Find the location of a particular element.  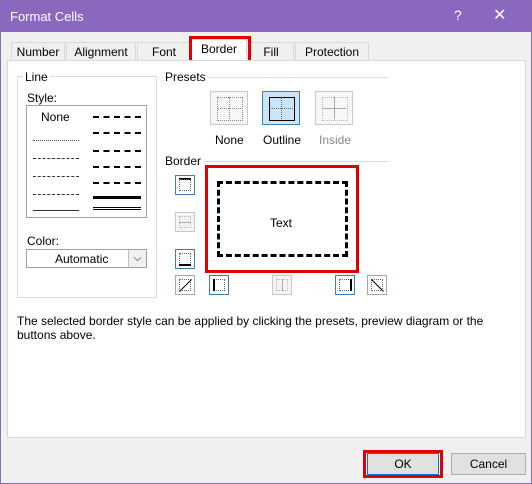

border-inside-horizontal-icon-line is located at coordinates (185, 222).